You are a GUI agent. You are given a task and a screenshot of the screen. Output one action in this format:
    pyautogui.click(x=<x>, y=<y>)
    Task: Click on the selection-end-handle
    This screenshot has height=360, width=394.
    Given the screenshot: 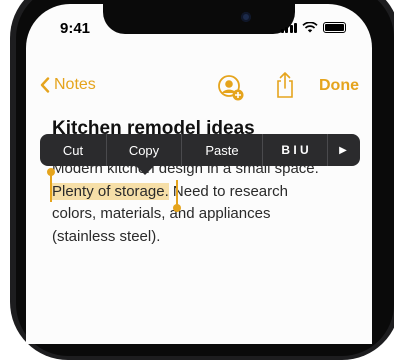 What is the action you would take?
    pyautogui.click(x=177, y=196)
    